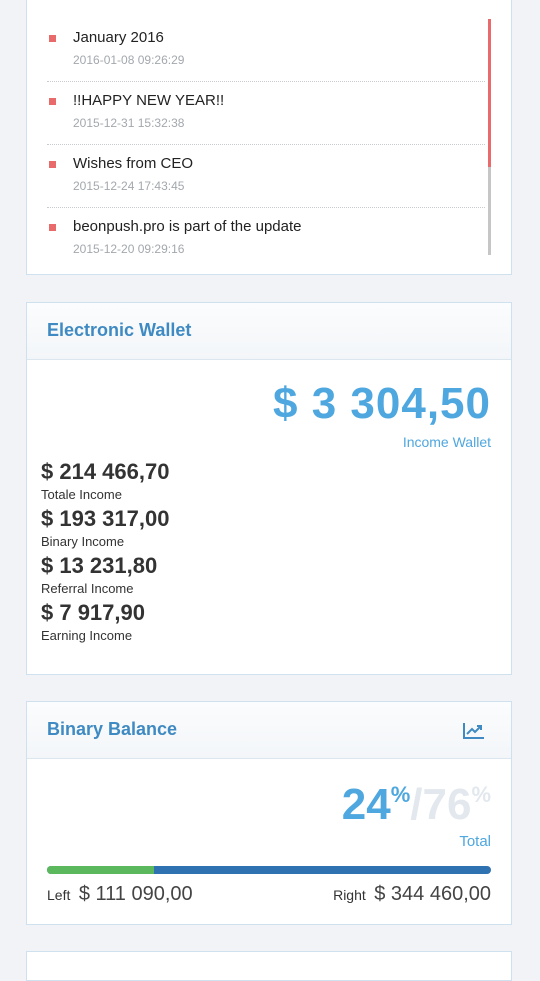  Describe the element at coordinates (118, 37) in the screenshot. I see `news-title: January 2016` at that location.